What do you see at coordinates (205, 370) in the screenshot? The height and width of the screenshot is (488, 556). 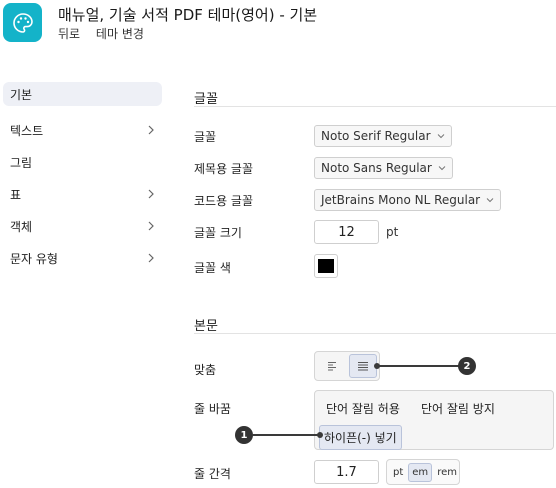 I see `align-label: 맞춤` at bounding box center [205, 370].